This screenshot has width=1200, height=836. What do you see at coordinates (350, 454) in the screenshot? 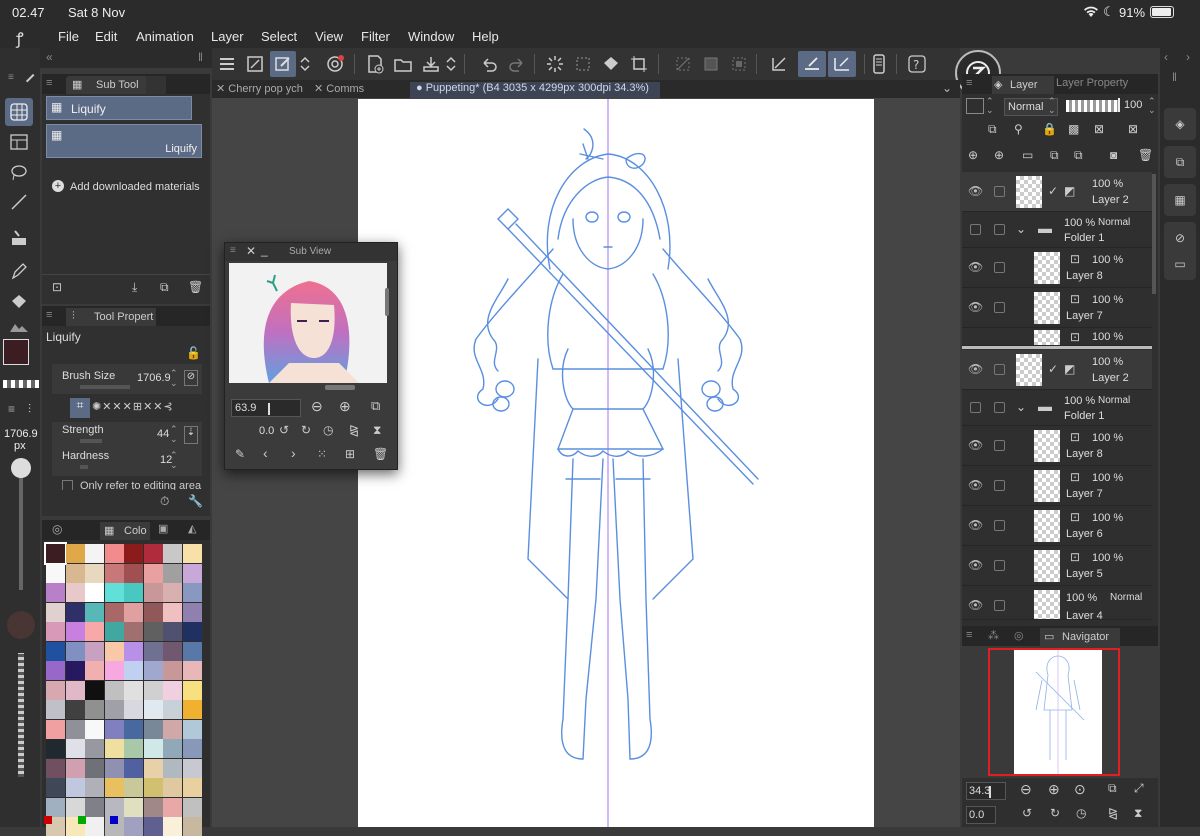
I see `import-image-icon: ⊞` at bounding box center [350, 454].